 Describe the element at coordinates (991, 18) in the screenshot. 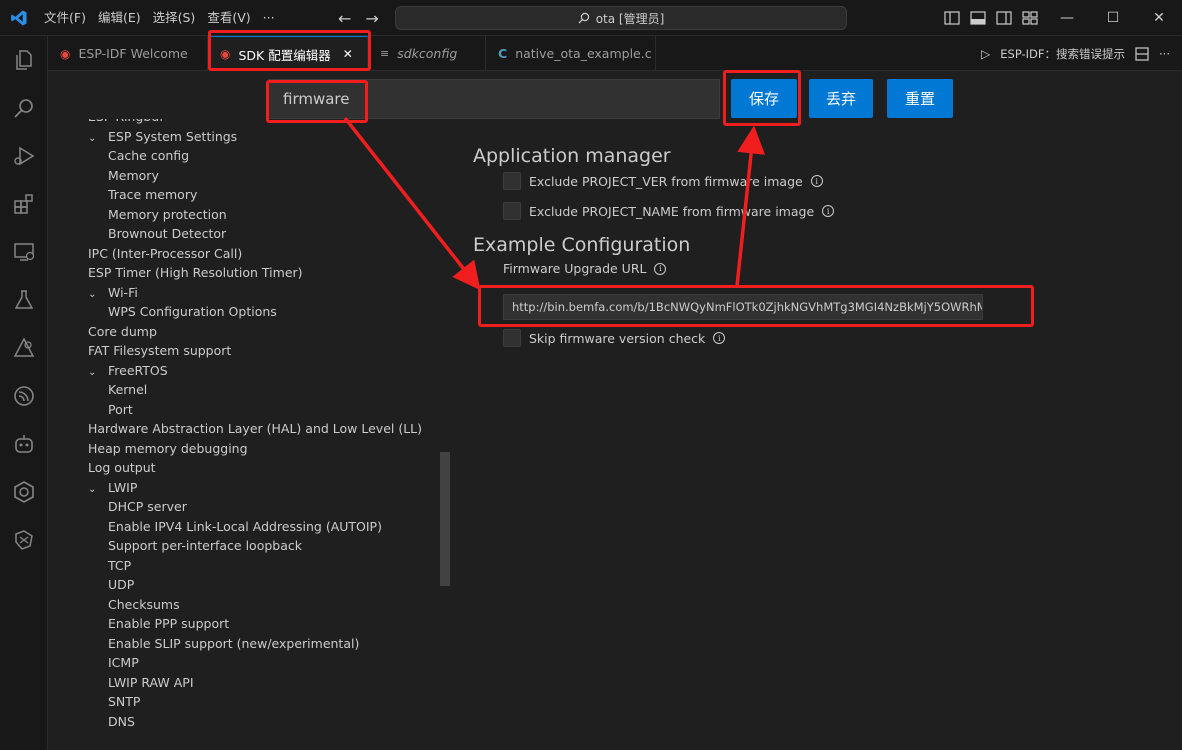

I see `layout-controls` at that location.